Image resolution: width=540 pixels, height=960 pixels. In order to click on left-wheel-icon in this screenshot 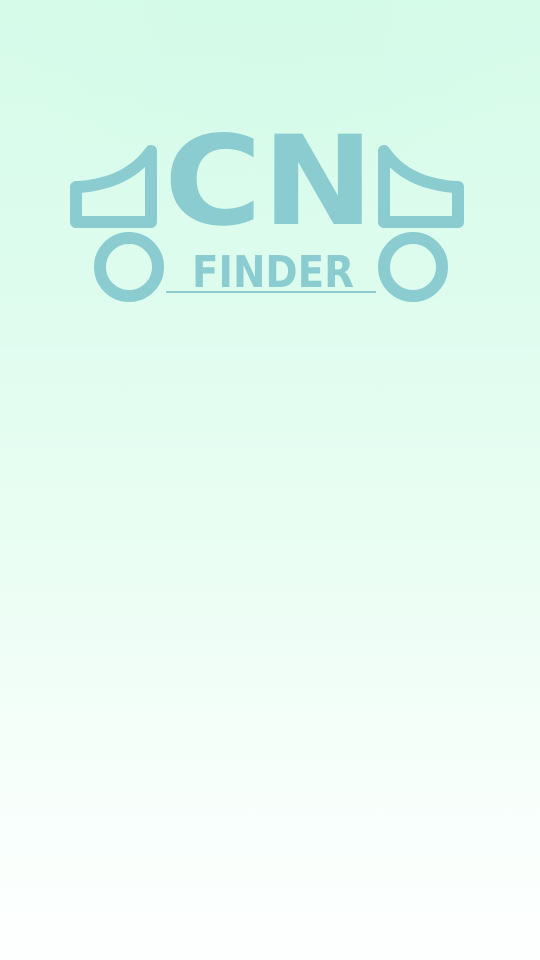, I will do `click(129, 267)`.